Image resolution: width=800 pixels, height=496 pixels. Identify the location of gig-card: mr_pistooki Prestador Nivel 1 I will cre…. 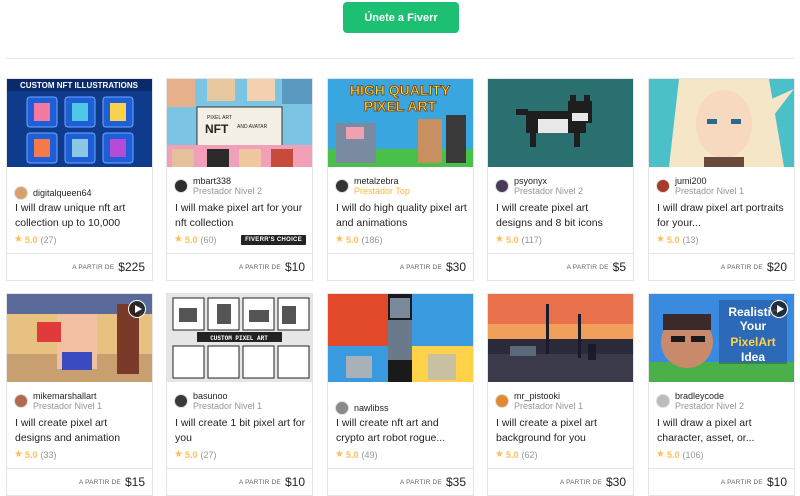
(560, 394).